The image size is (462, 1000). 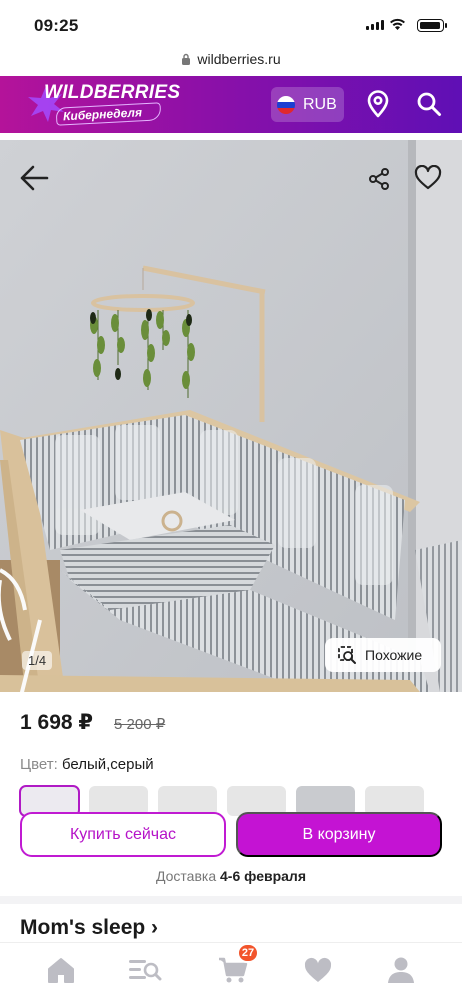 What do you see at coordinates (83, 927) in the screenshot?
I see `brand-name: Mom's sleep` at bounding box center [83, 927].